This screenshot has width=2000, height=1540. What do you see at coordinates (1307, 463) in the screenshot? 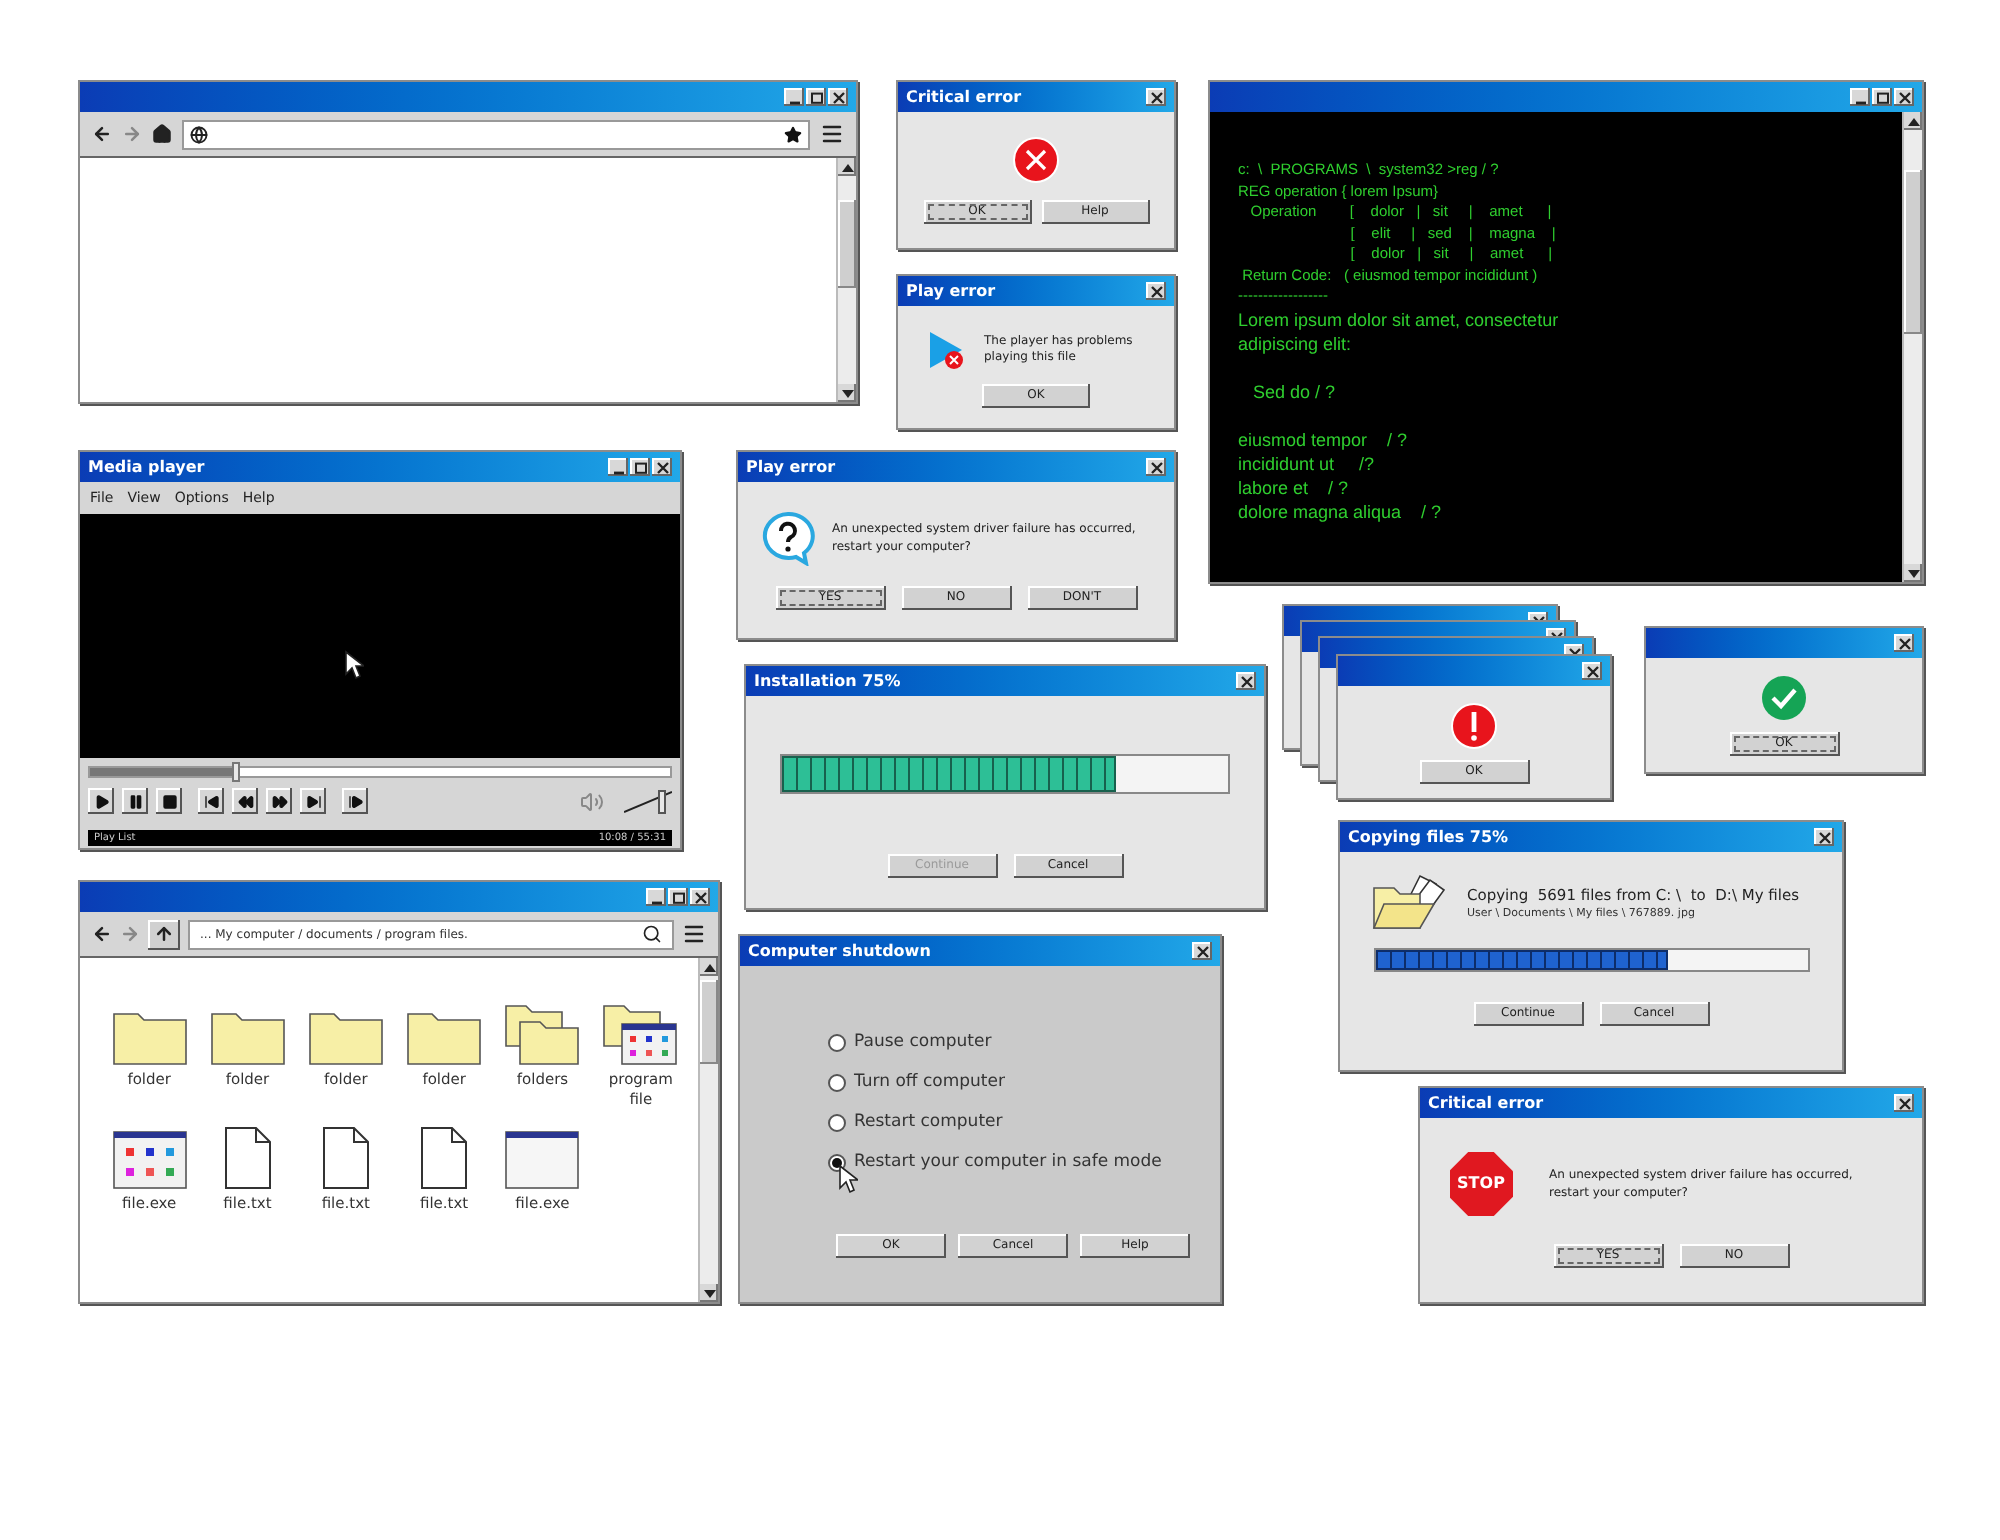
I see `terminal-line: incididunt ut /?` at bounding box center [1307, 463].